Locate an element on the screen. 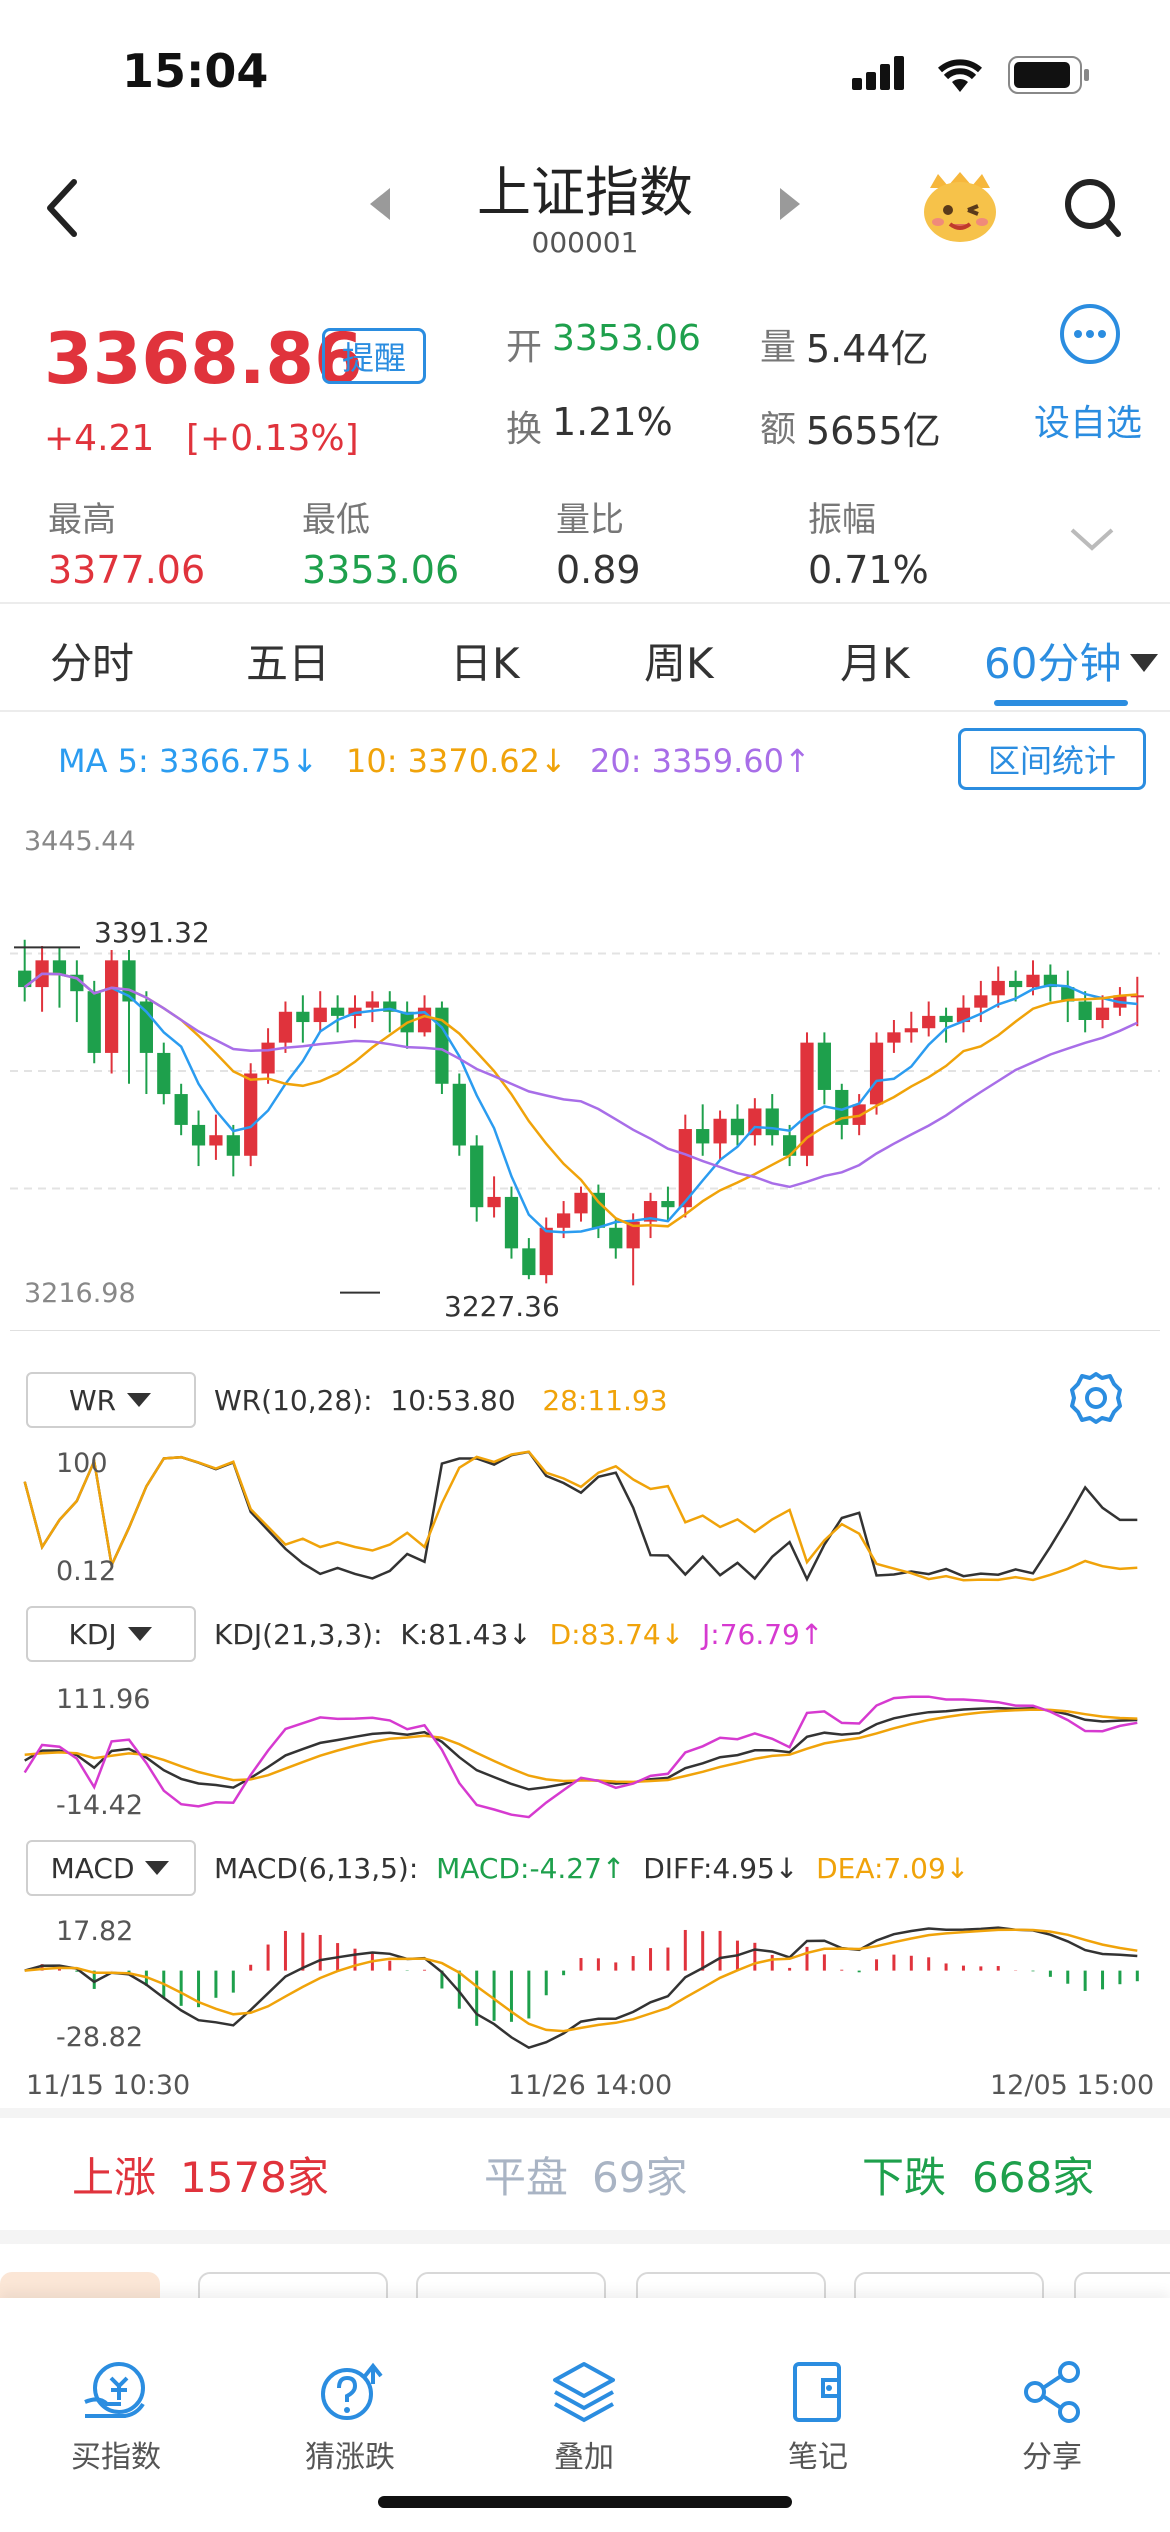 The width and height of the screenshot is (1170, 2532). kdj-k: K:81.43↓ is located at coordinates (466, 1634).